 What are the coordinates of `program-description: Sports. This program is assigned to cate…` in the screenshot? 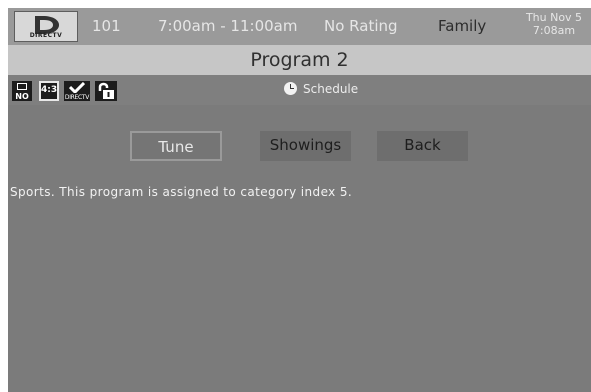 It's located at (181, 192).